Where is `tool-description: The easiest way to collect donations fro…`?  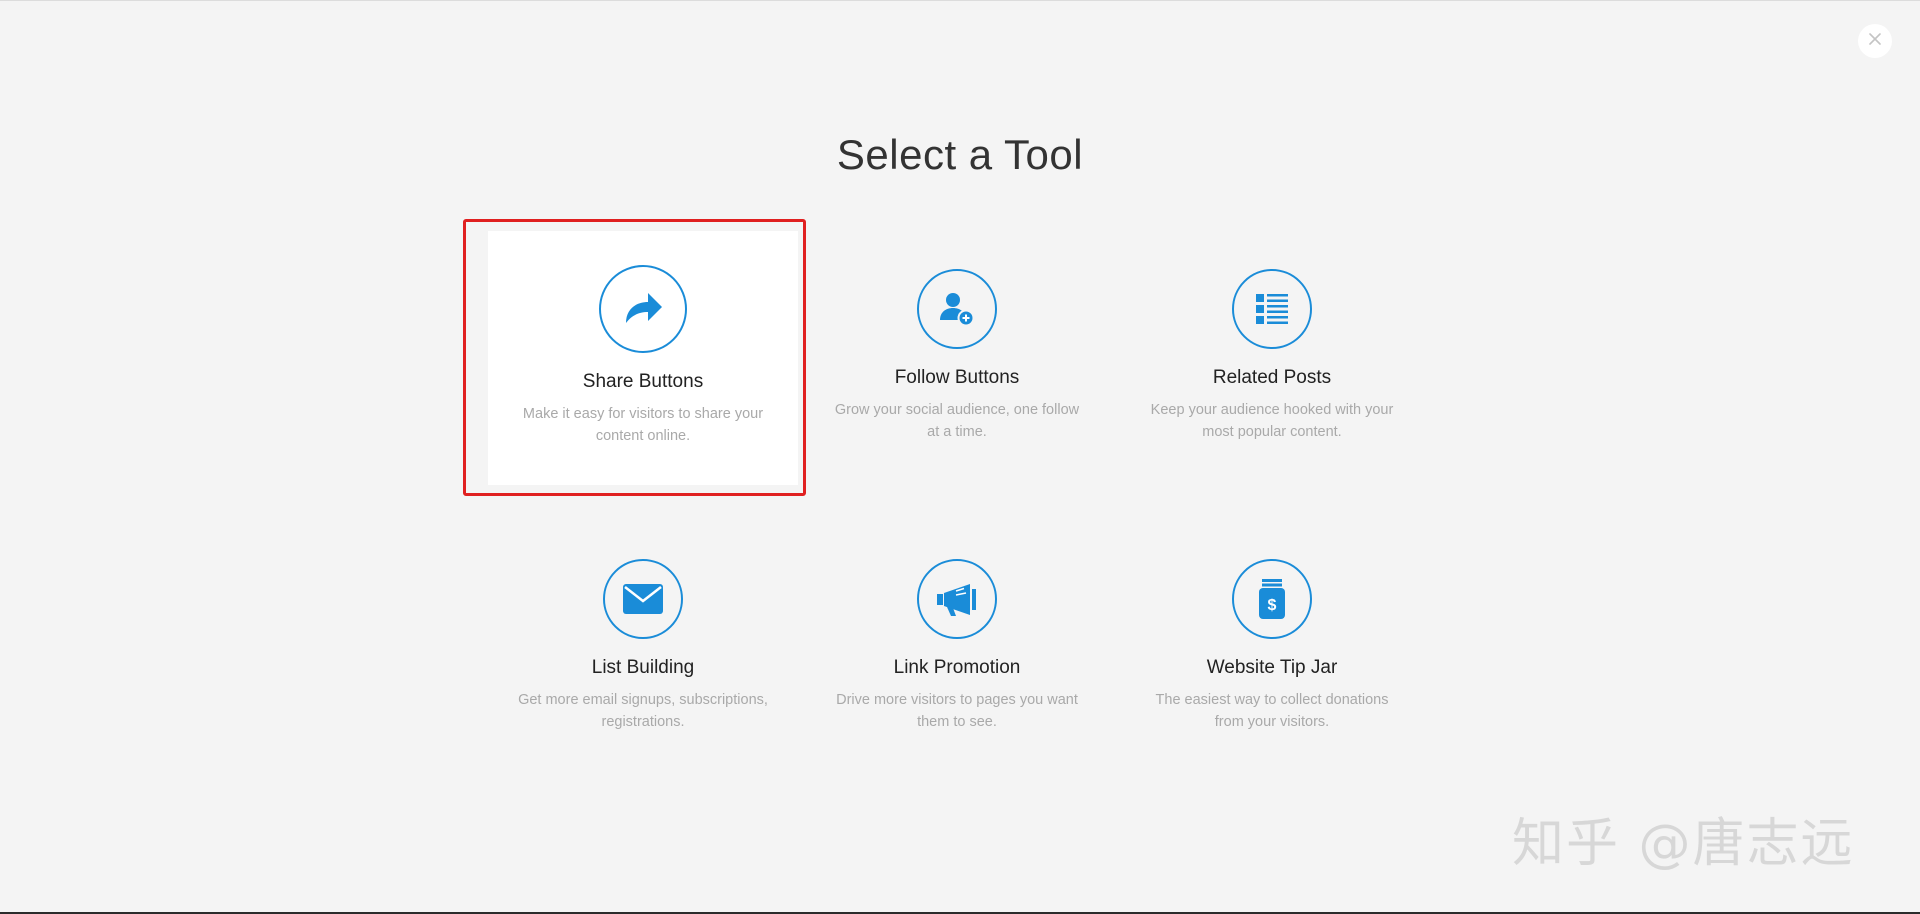 tool-description: The easiest way to collect donations fro… is located at coordinates (1272, 711).